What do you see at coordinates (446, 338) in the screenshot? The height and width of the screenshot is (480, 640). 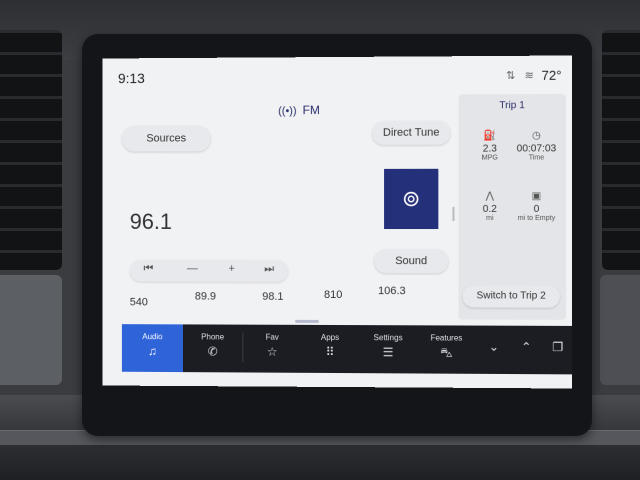 I see `nav-features-label: Features` at bounding box center [446, 338].